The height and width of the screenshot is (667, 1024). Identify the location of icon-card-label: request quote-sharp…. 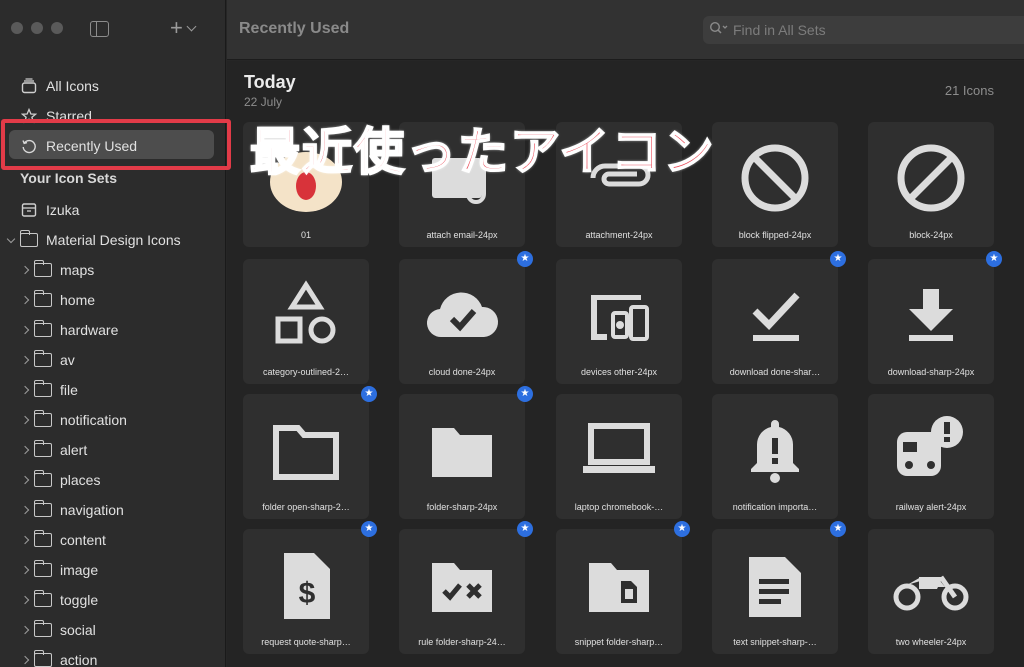
(306, 642).